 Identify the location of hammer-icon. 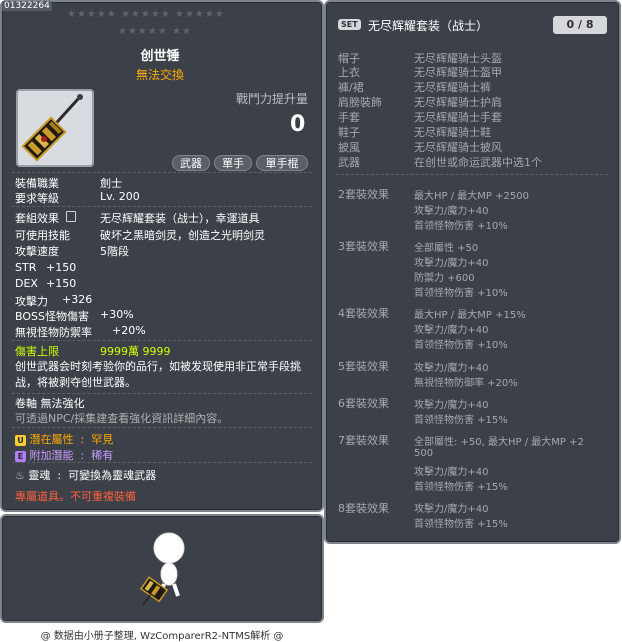
(52, 128).